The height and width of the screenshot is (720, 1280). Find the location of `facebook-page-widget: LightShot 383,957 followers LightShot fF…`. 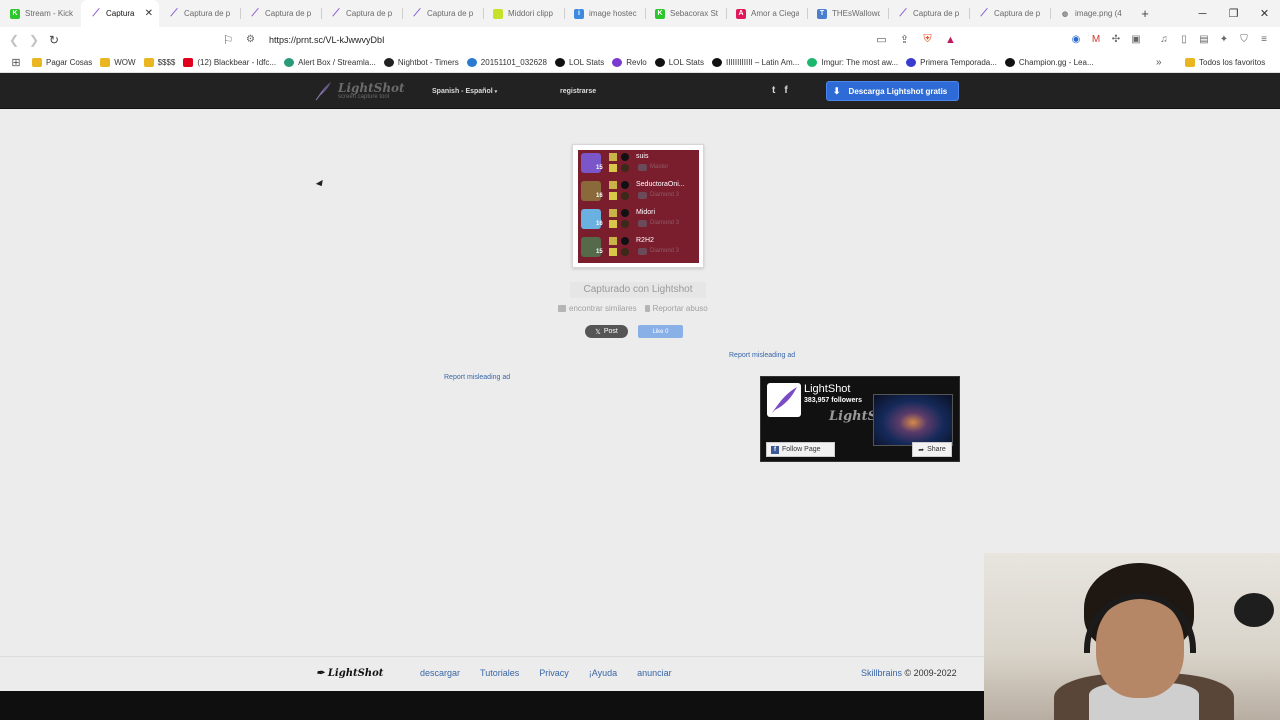

facebook-page-widget: LightShot 383,957 followers LightShot fF… is located at coordinates (860, 419).